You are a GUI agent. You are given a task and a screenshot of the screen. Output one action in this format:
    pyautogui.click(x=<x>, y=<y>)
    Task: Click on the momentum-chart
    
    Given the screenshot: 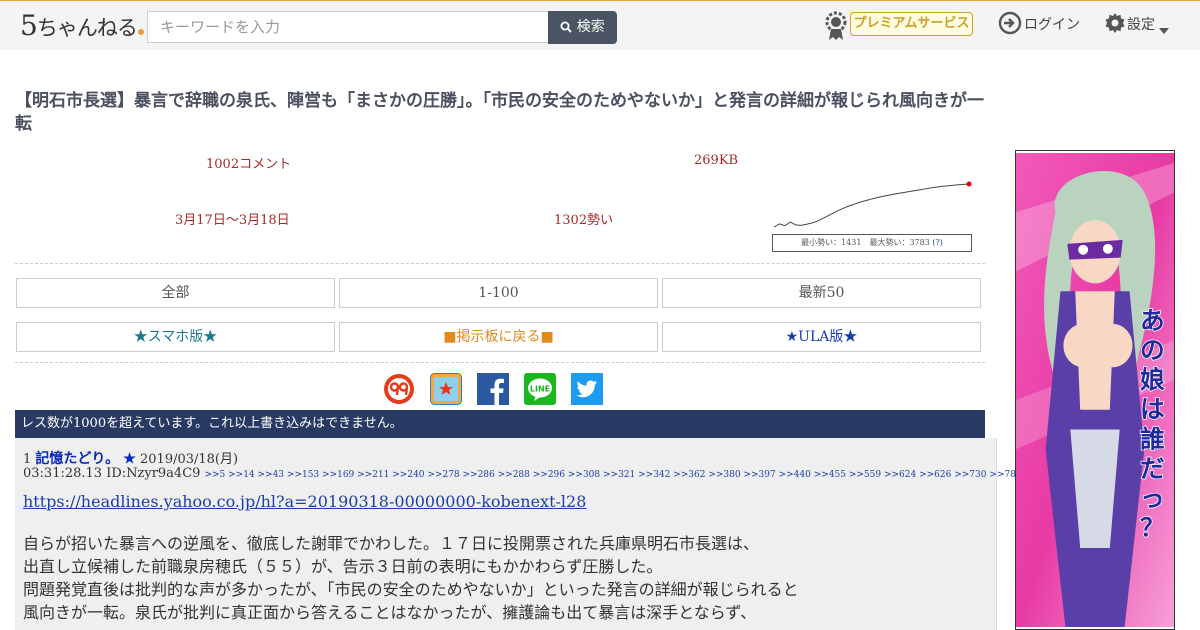 What is the action you would take?
    pyautogui.click(x=872, y=207)
    